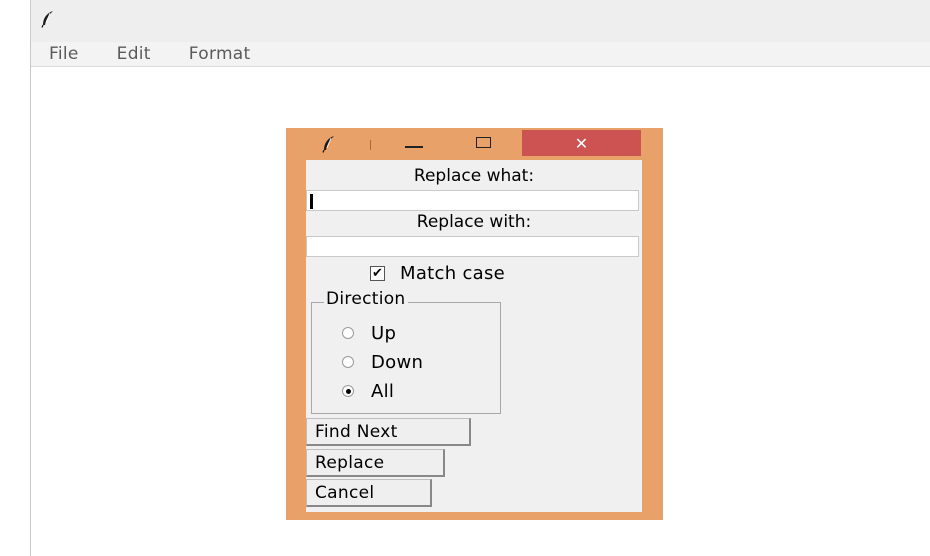 Image resolution: width=930 pixels, height=556 pixels. Describe the element at coordinates (134, 54) in the screenshot. I see `menu-edit: Edit` at that location.